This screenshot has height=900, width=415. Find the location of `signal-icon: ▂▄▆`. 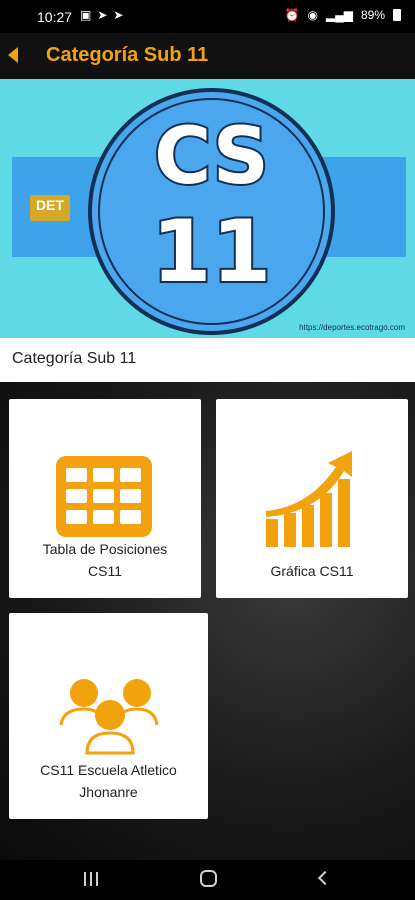

signal-icon: ▂▄▆ is located at coordinates (339, 15).